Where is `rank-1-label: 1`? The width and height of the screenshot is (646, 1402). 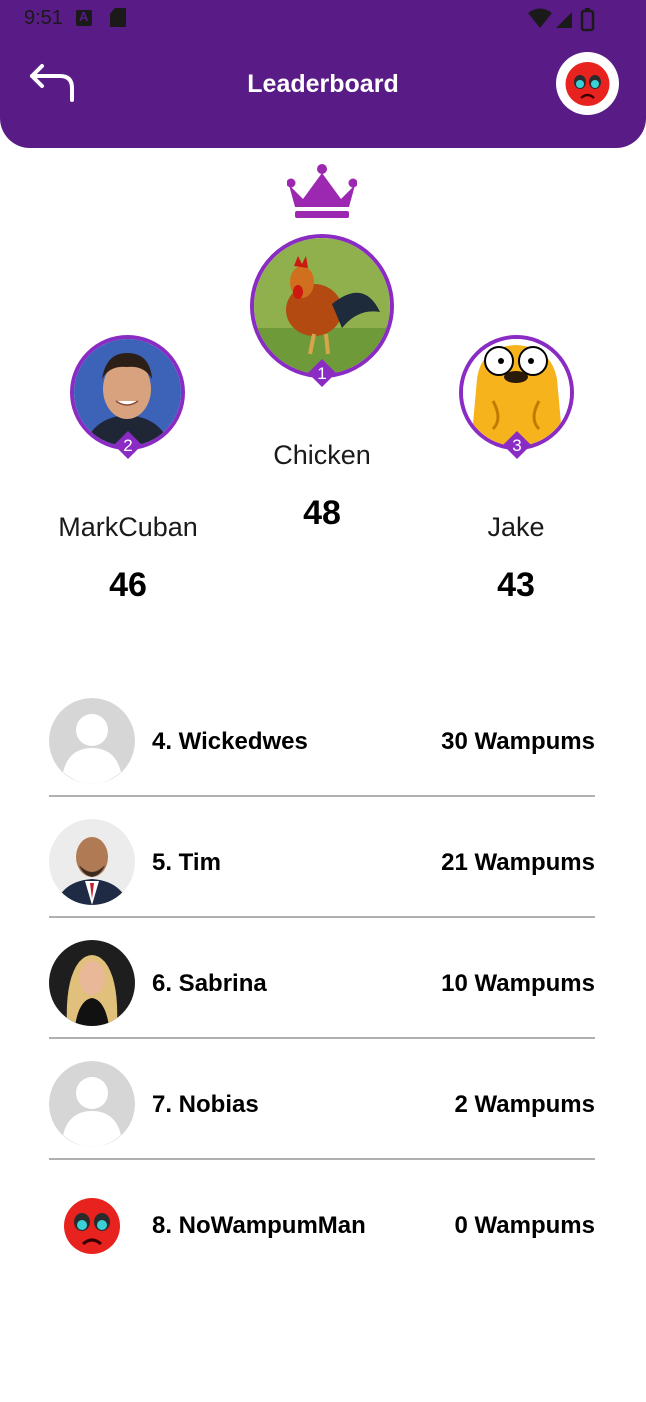 rank-1-label: 1 is located at coordinates (321, 373).